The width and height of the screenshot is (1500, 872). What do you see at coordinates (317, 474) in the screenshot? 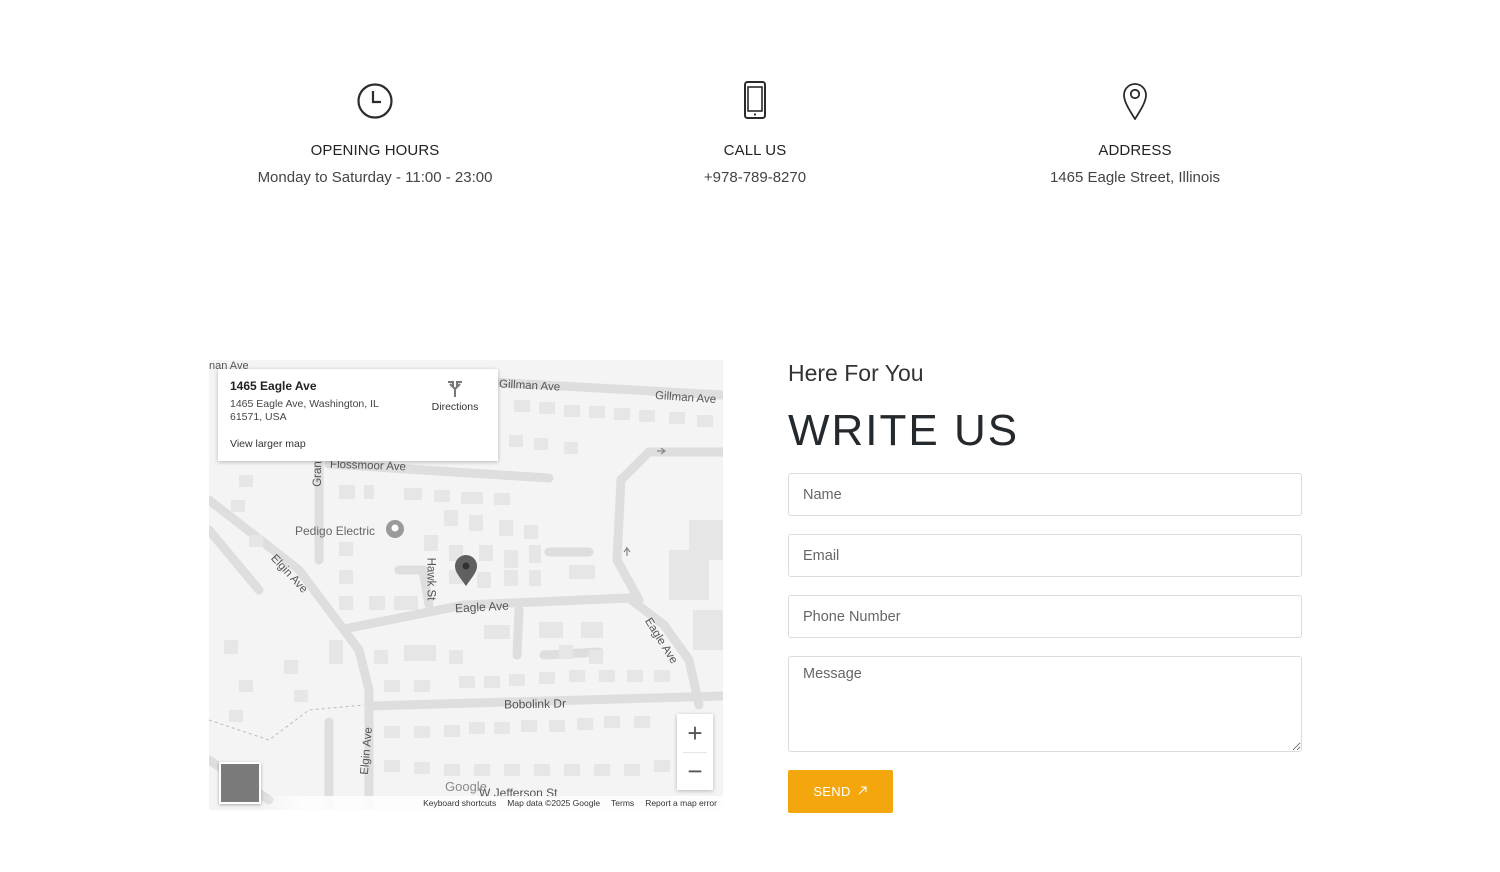
I see `street-label: Gran` at bounding box center [317, 474].